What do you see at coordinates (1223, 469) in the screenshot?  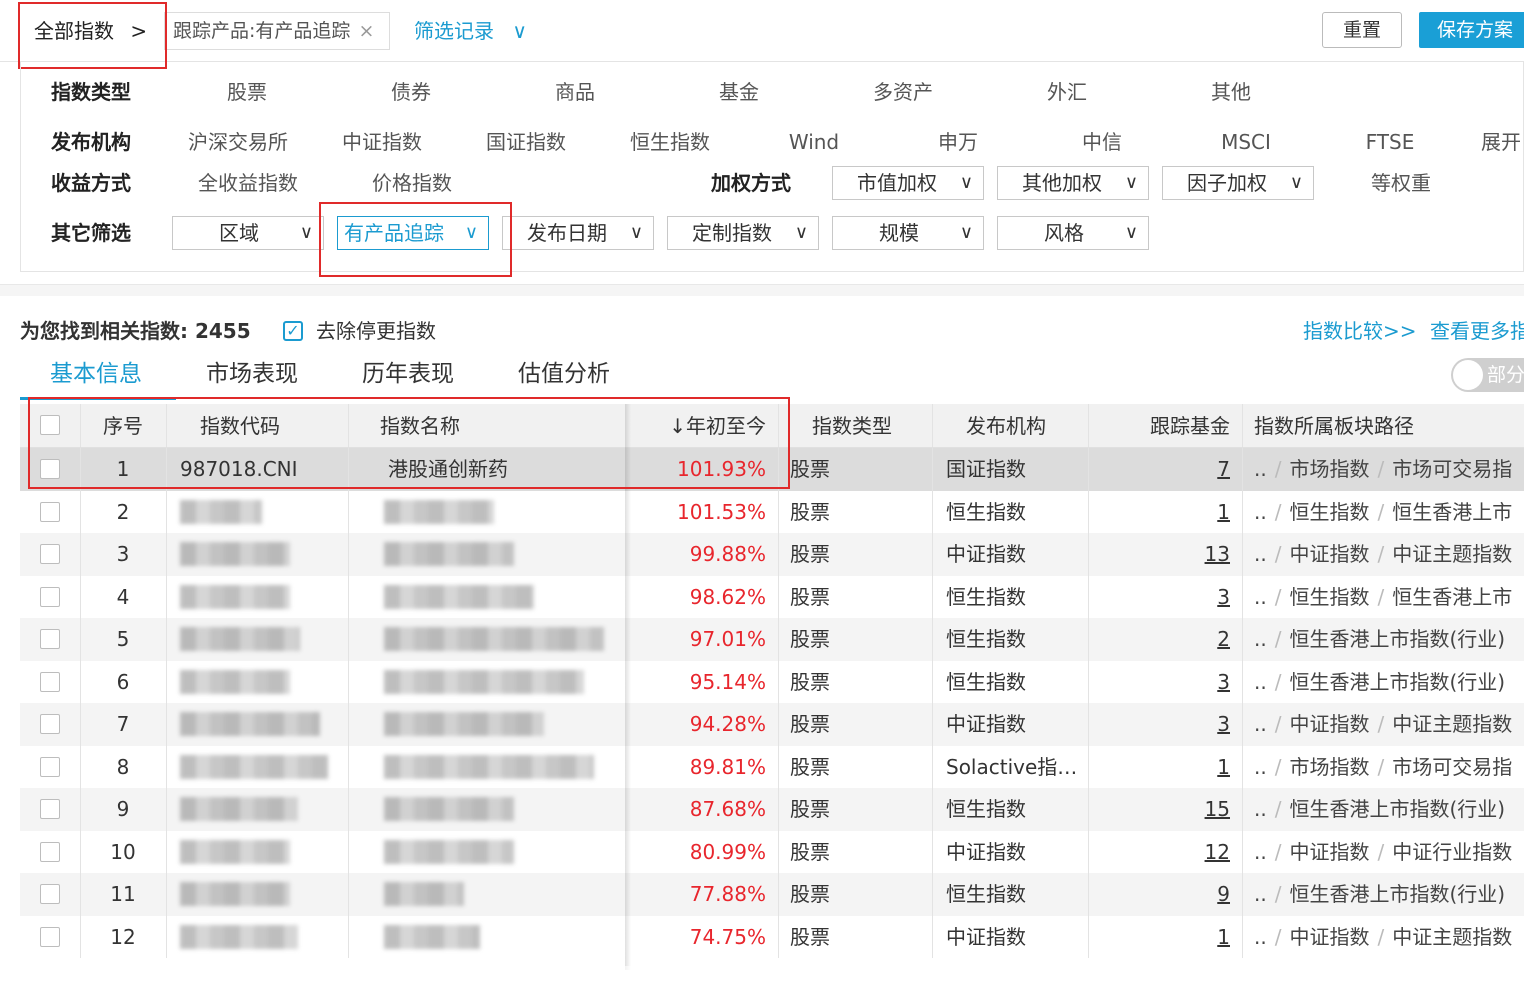 I see `row-funds-link: 7` at bounding box center [1223, 469].